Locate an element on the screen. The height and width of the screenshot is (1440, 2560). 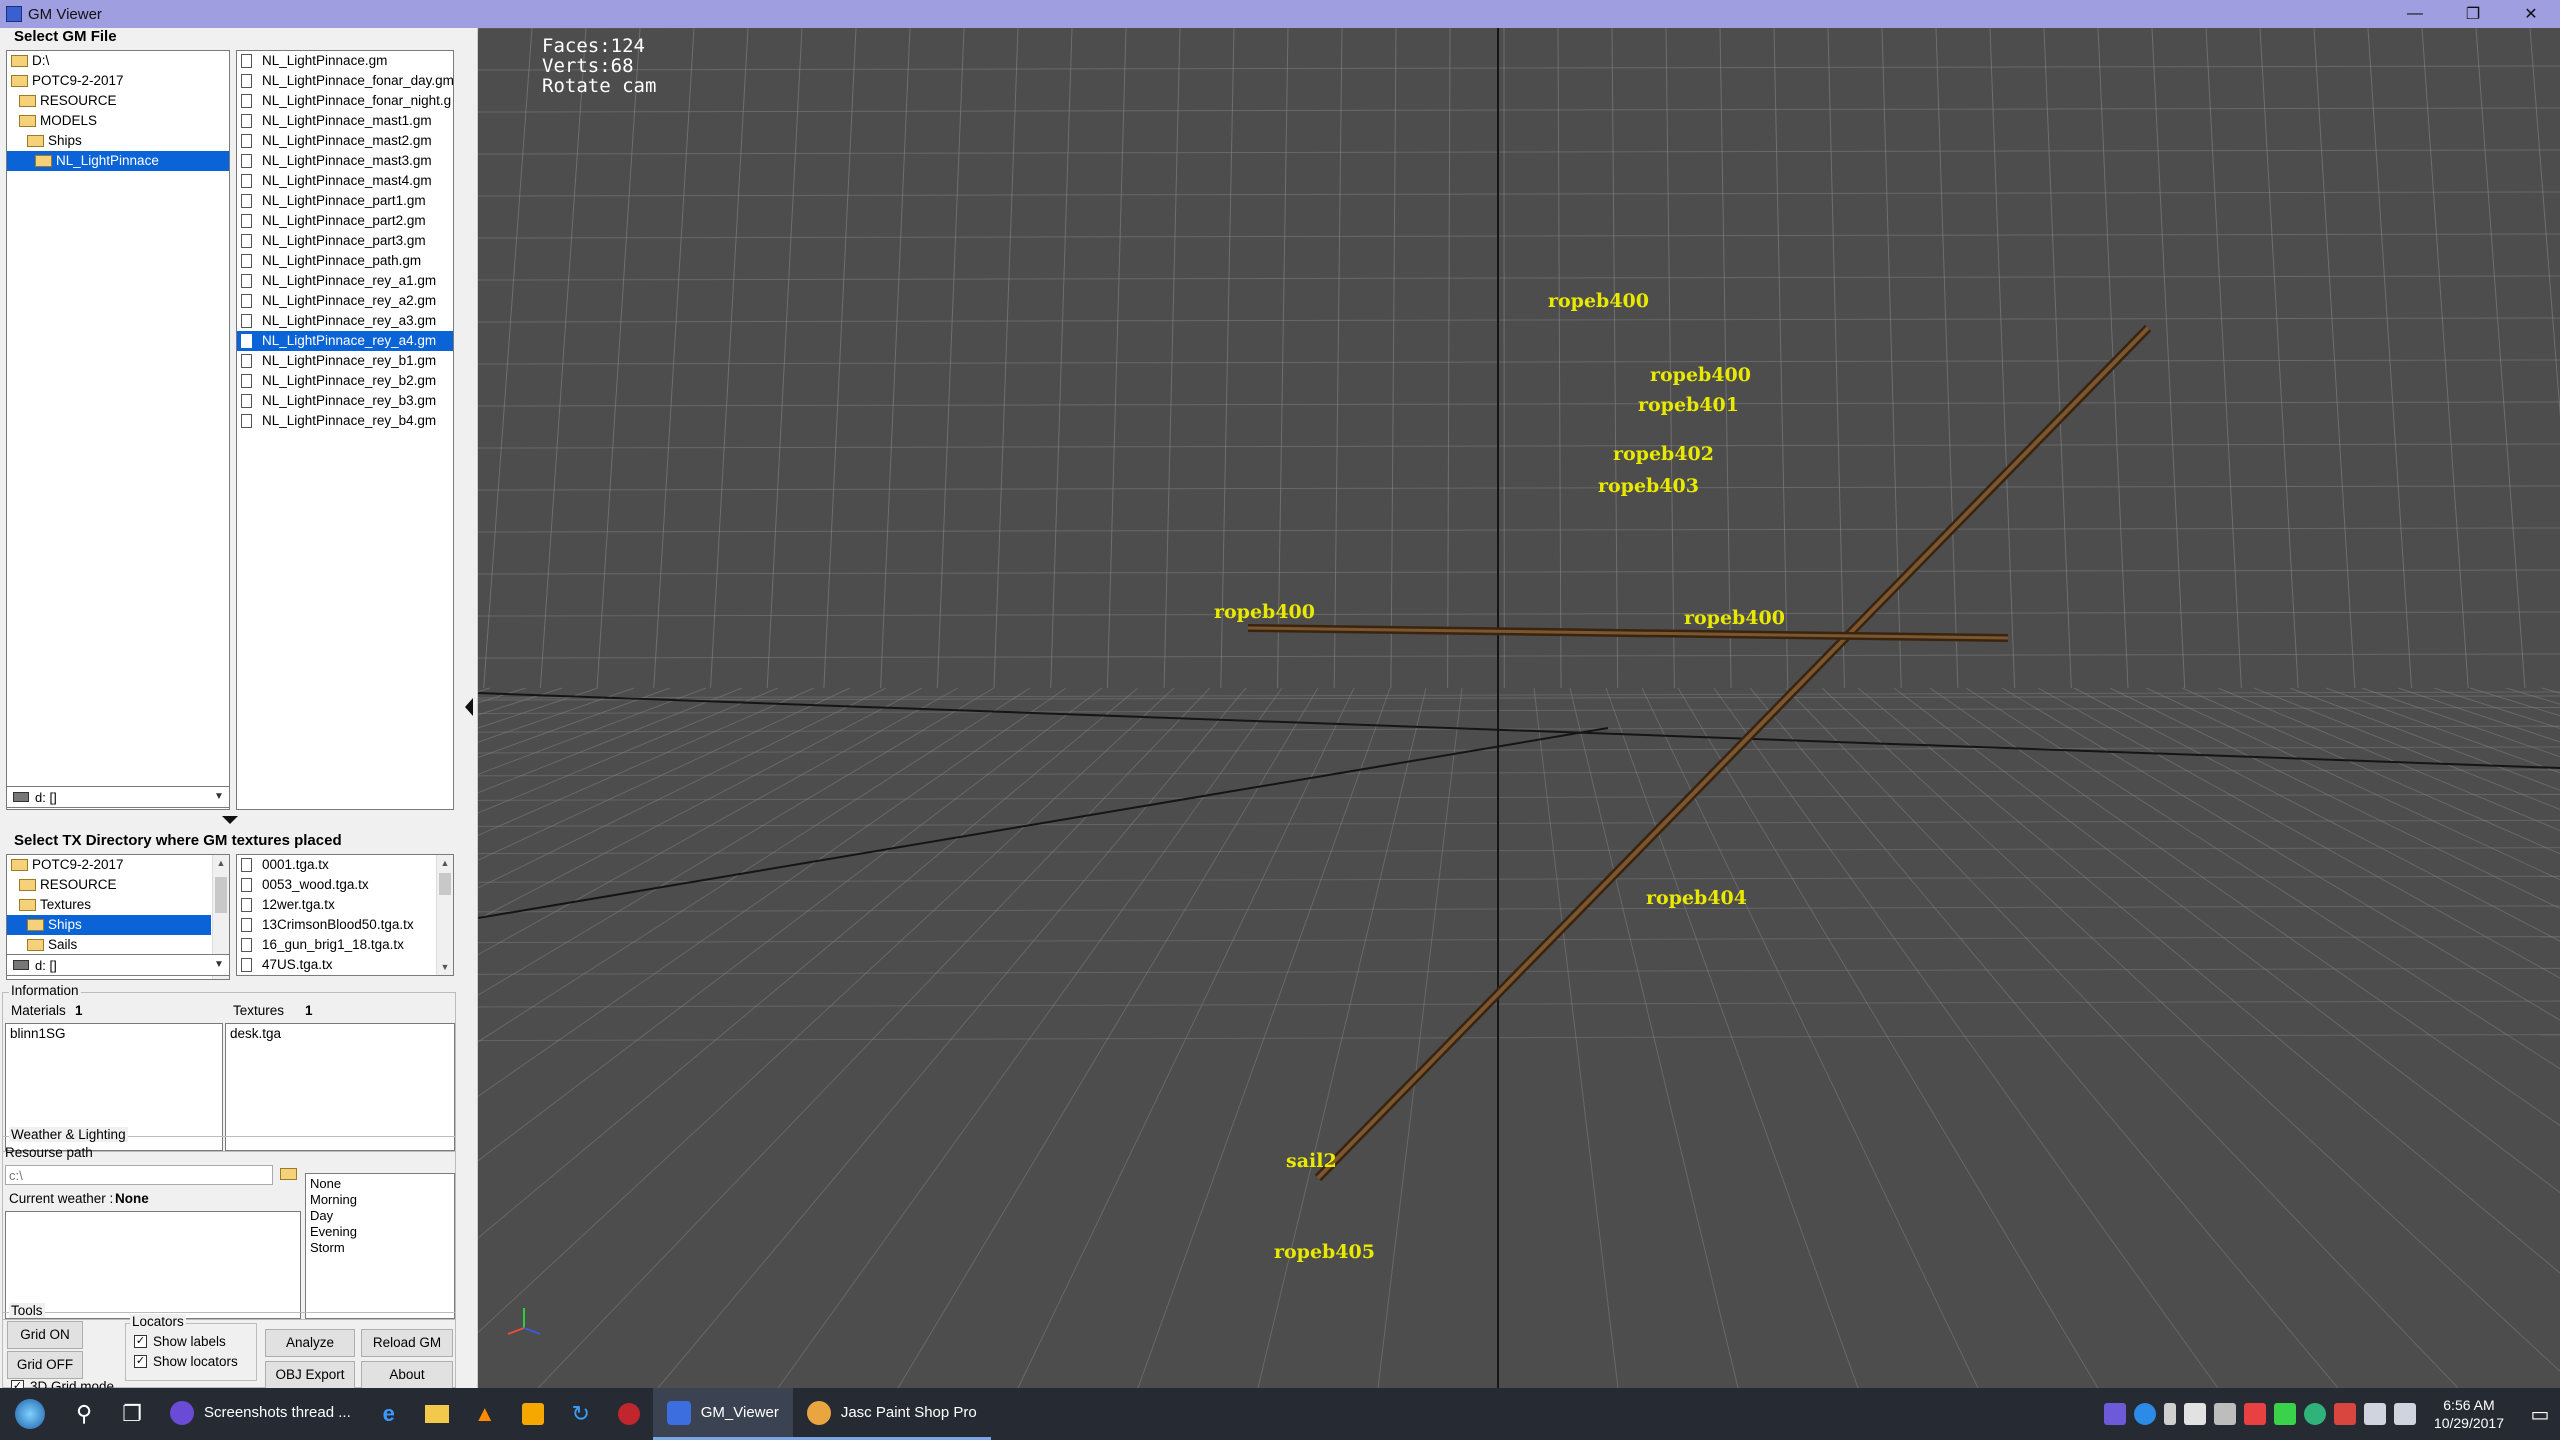
gm-file-item: NL_LightPinnace_rey_a3.gm is located at coordinates (345, 321).